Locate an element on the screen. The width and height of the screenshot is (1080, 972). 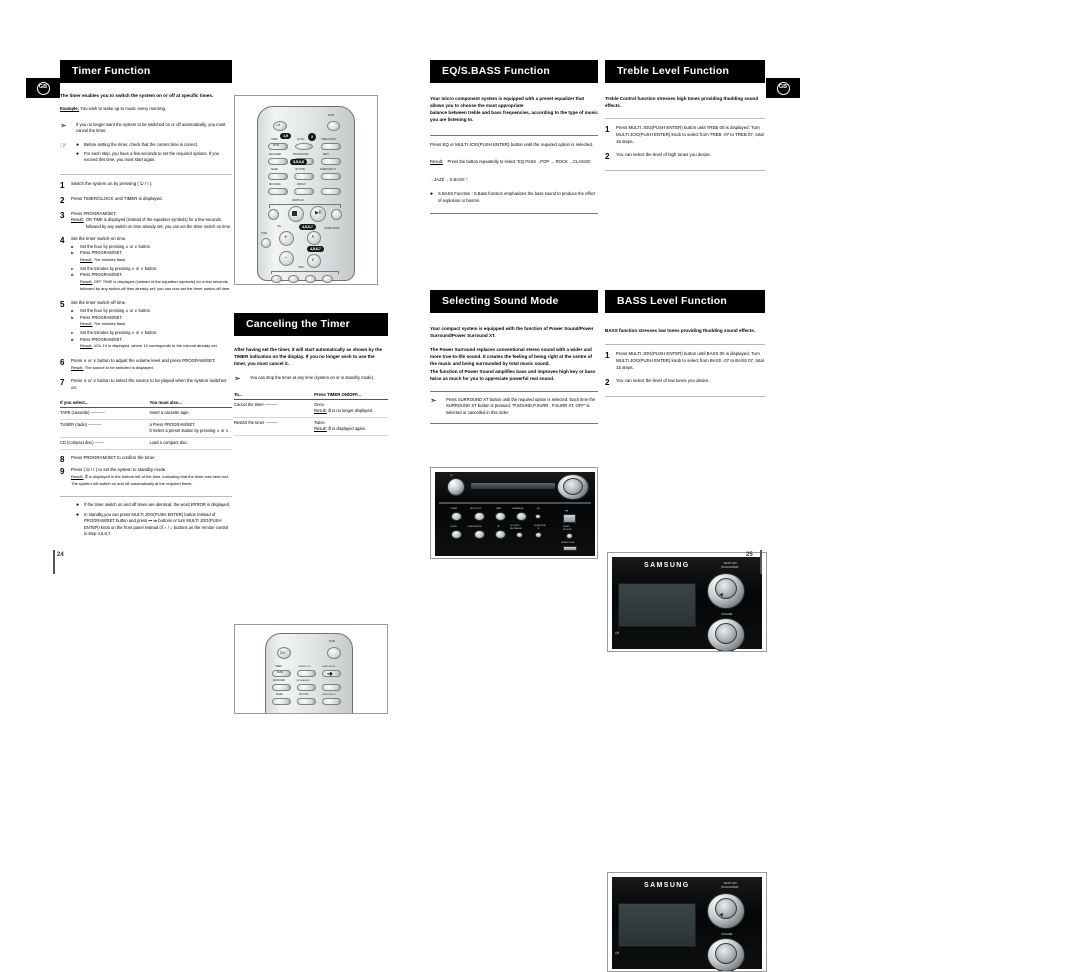
remote-mute-button is located at coordinates (333, 126).